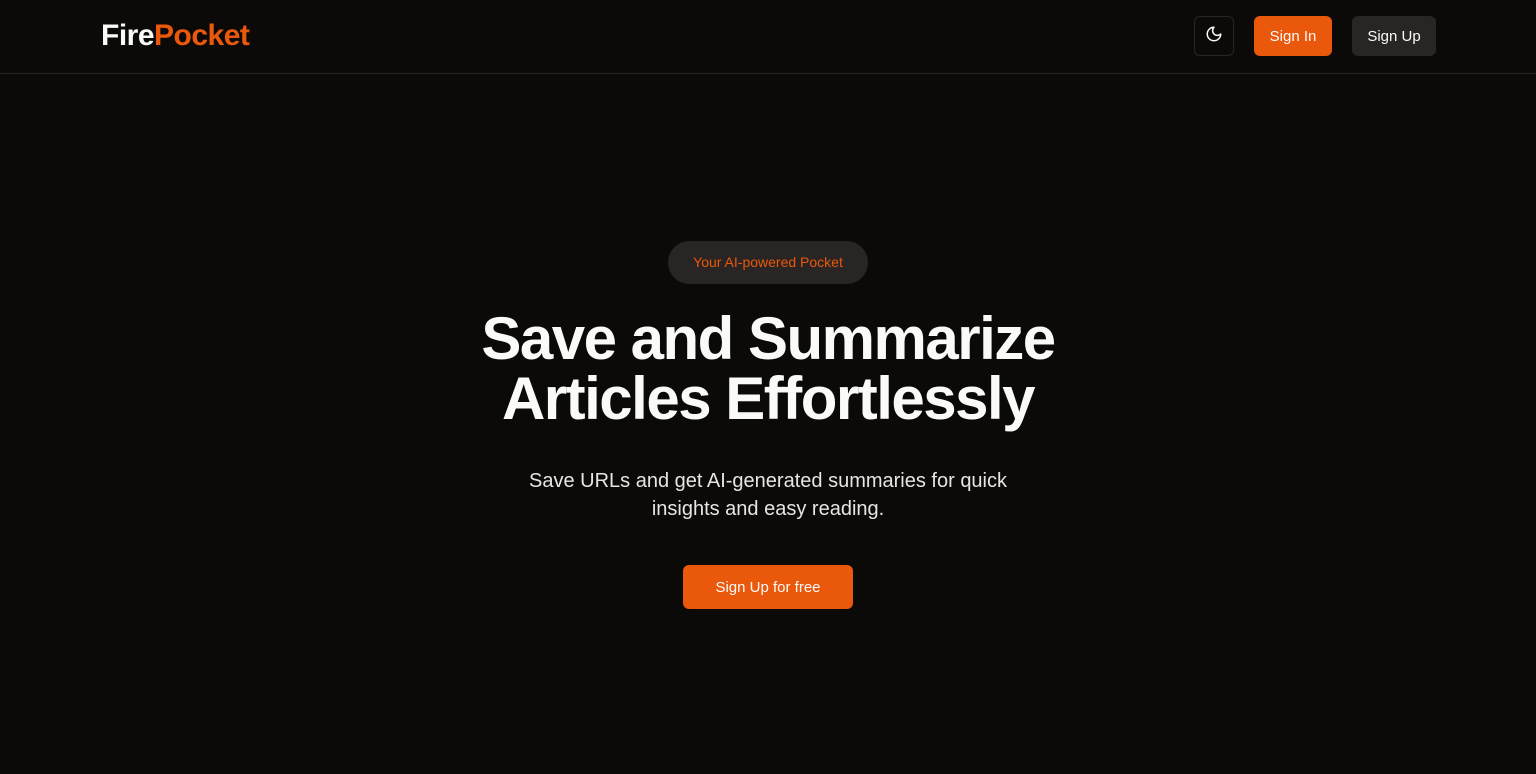 This screenshot has width=1536, height=774. Describe the element at coordinates (1293, 36) in the screenshot. I see `sign-in-button: Sign In` at that location.